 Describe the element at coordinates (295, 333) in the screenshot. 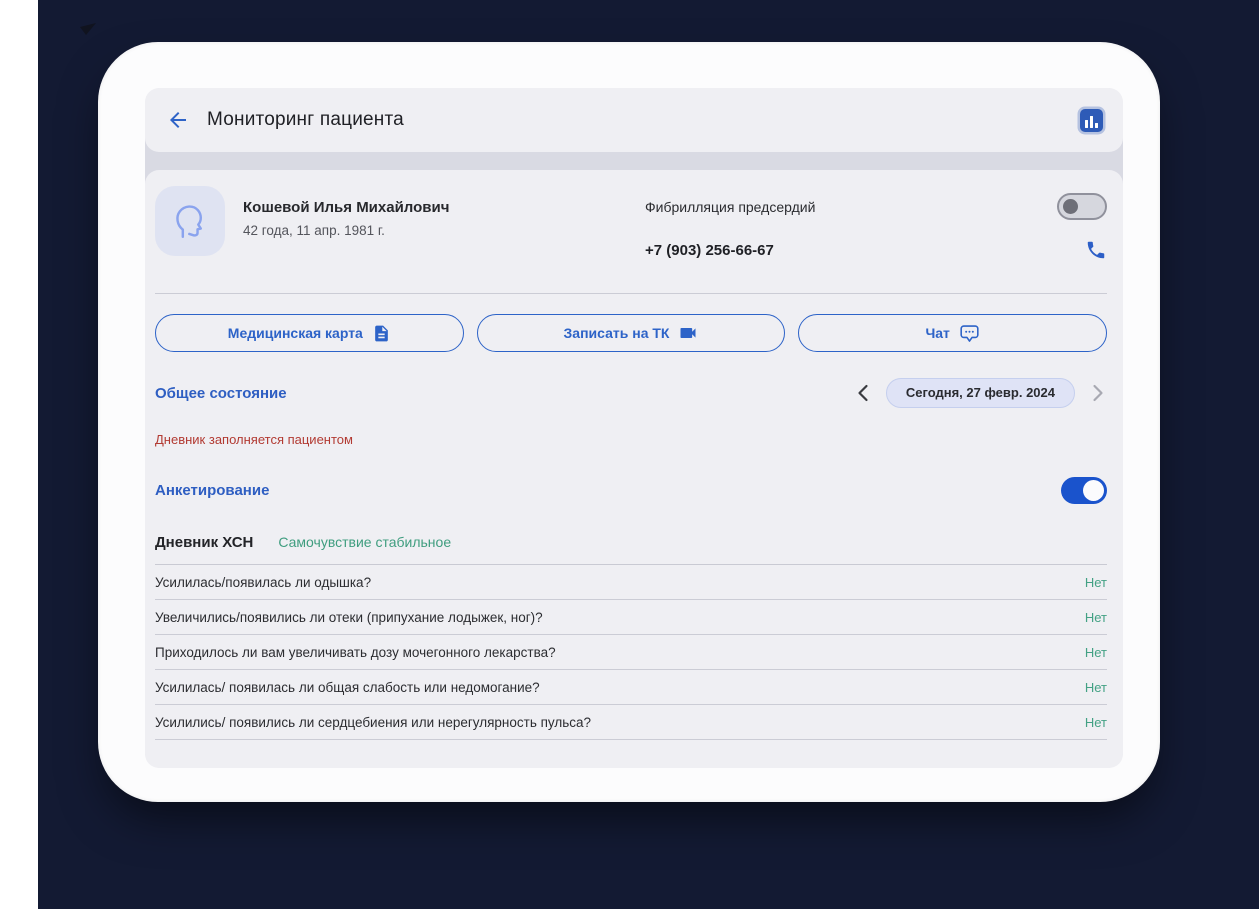

I see `medical-record-label: Медицинская карта` at that location.